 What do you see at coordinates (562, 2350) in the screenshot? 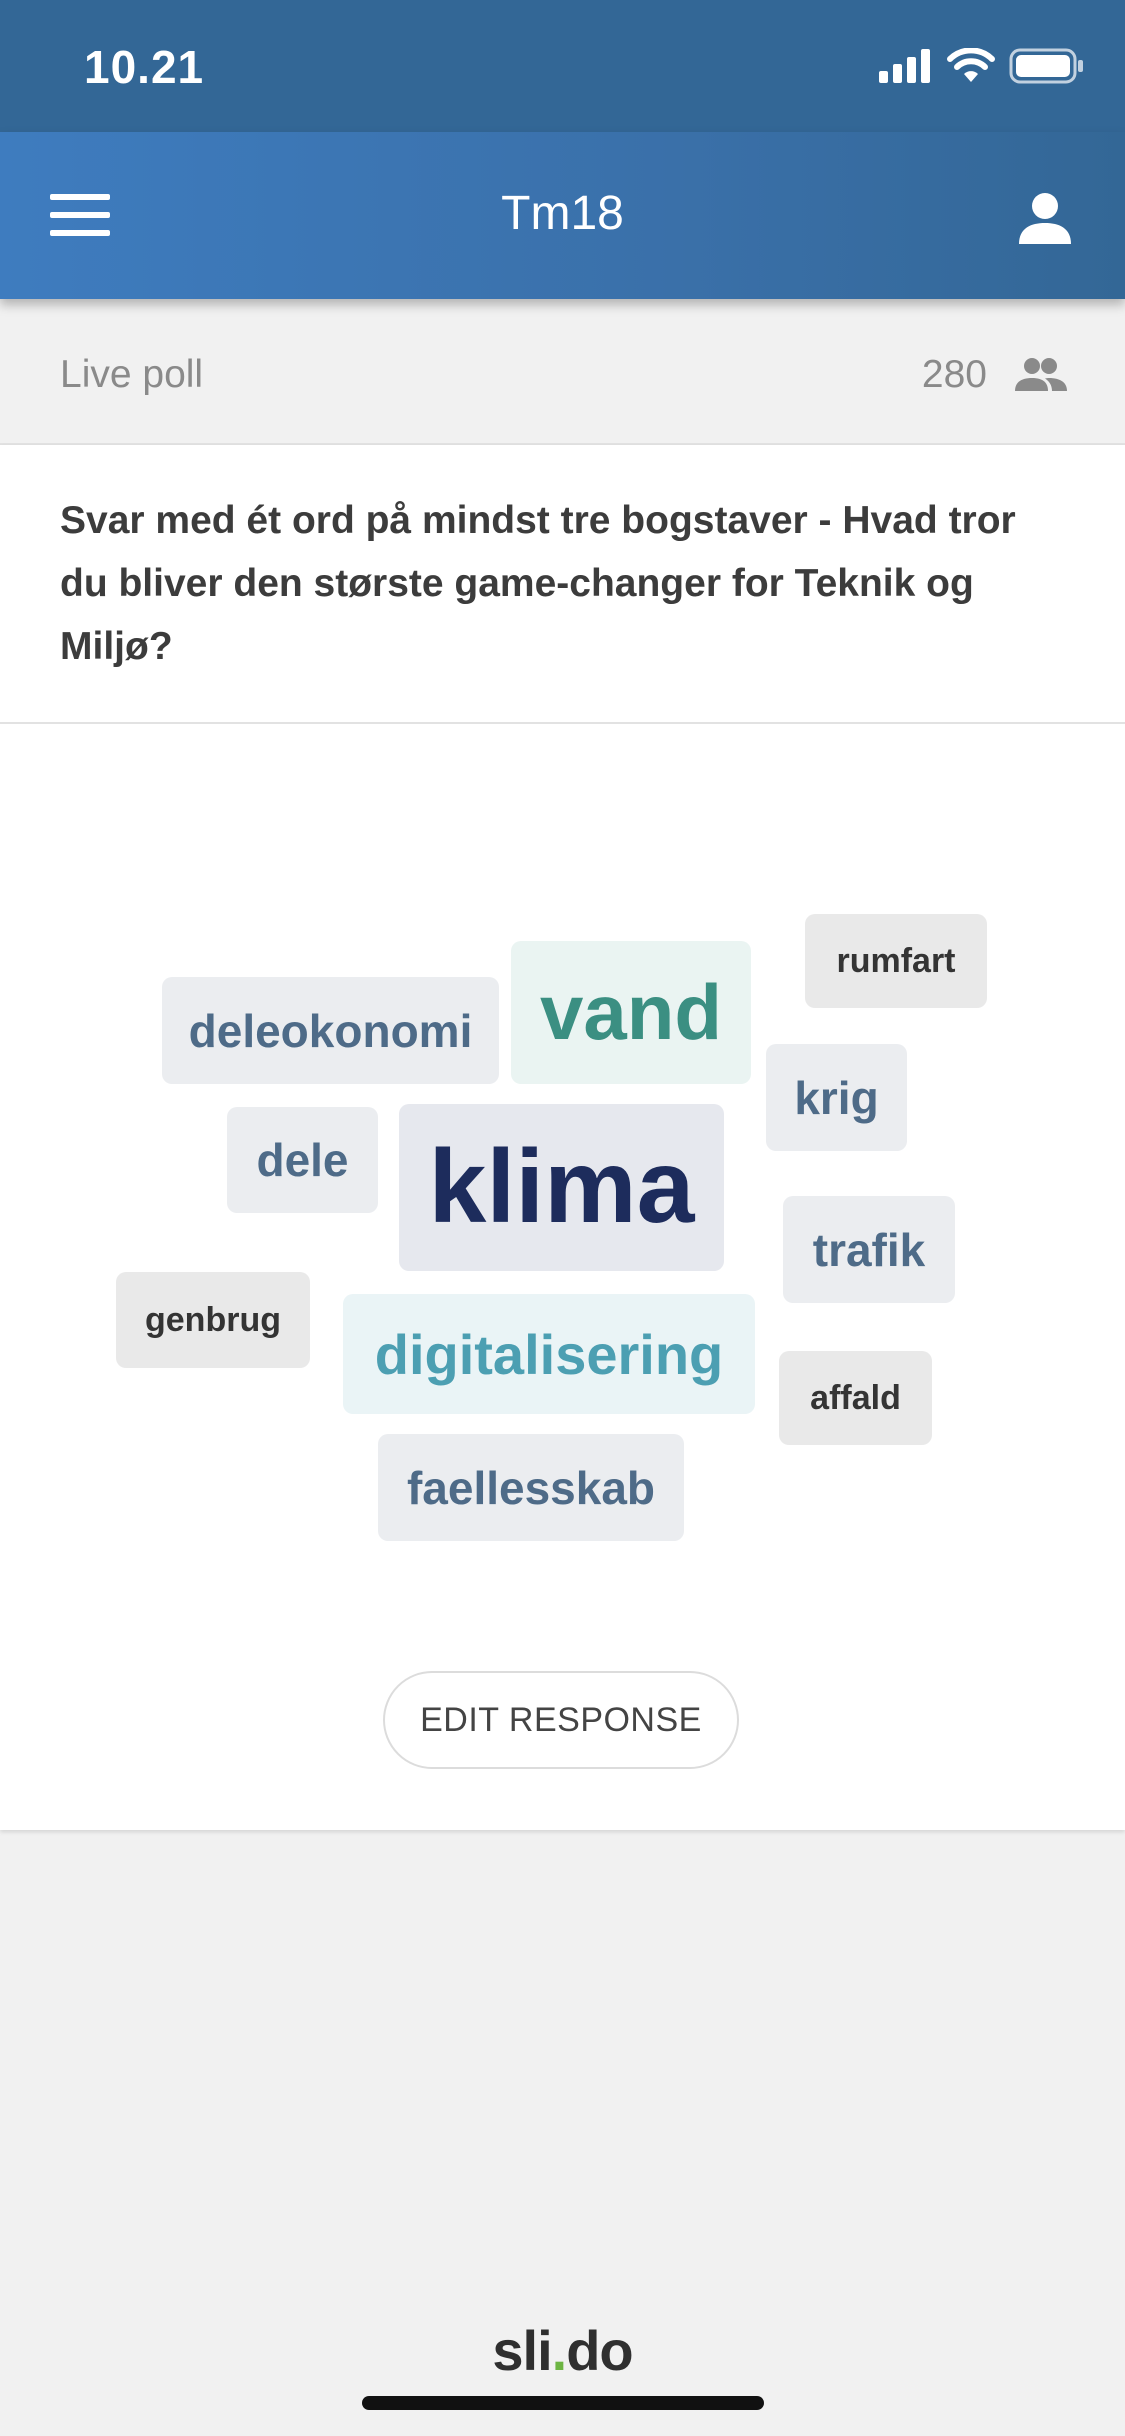
I see `slido-logo: sli.do` at bounding box center [562, 2350].